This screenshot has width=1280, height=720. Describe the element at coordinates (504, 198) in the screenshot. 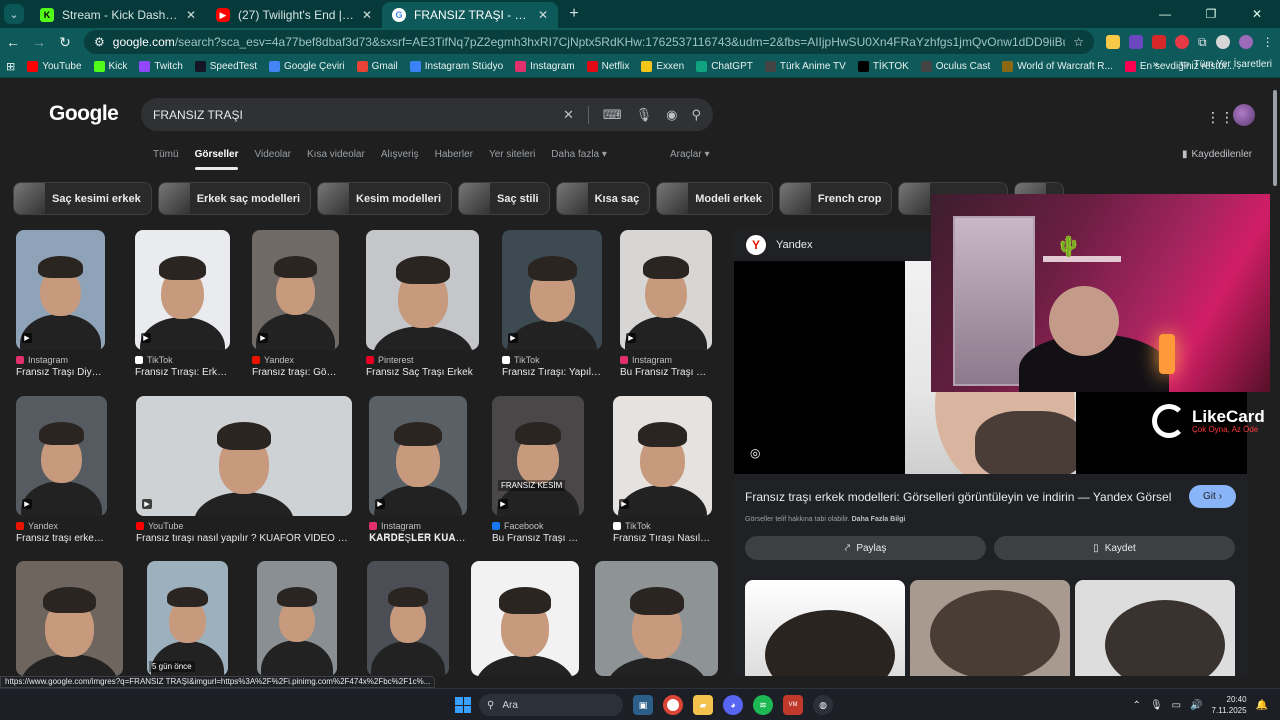

I see `search-chip: Saç stili` at that location.